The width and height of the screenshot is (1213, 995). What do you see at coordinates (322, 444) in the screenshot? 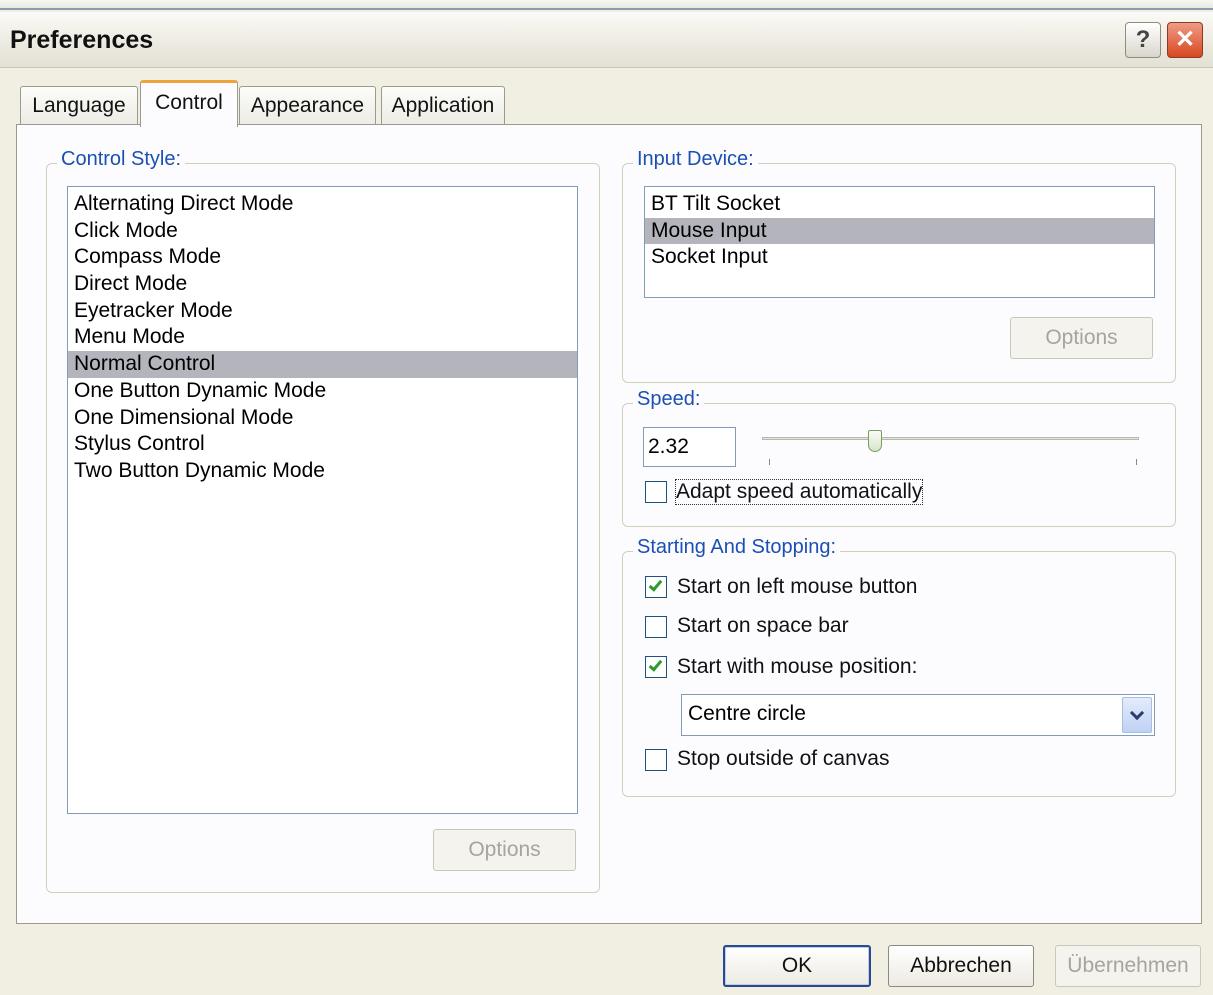
I see `list-item: Stylus Control` at bounding box center [322, 444].